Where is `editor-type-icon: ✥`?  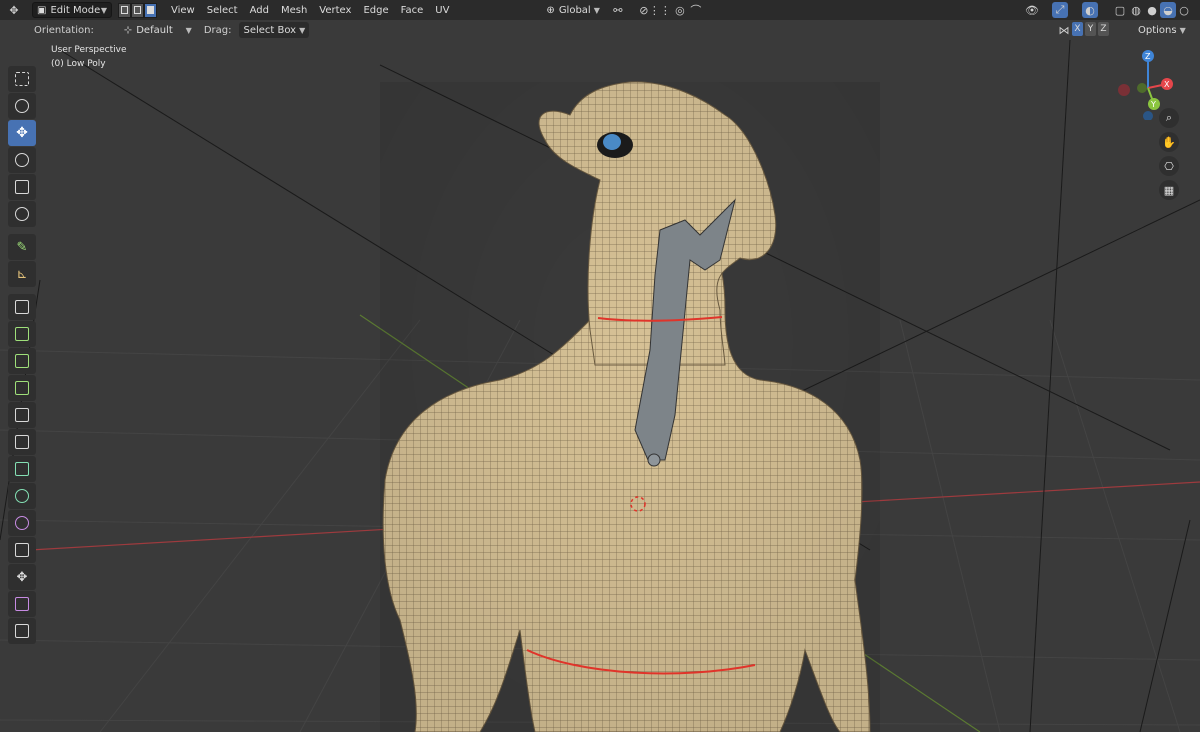 editor-type-icon: ✥ is located at coordinates (14, 10).